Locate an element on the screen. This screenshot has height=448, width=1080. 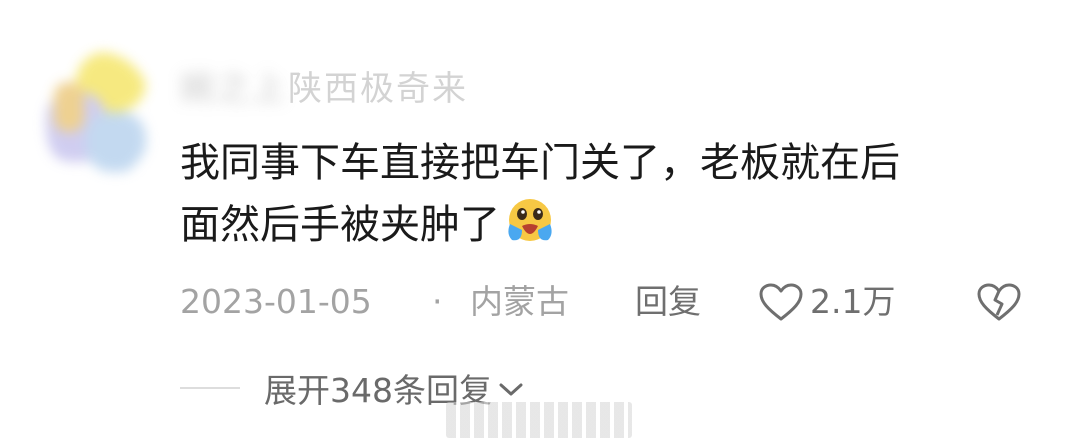
watermark is located at coordinates (539, 420).